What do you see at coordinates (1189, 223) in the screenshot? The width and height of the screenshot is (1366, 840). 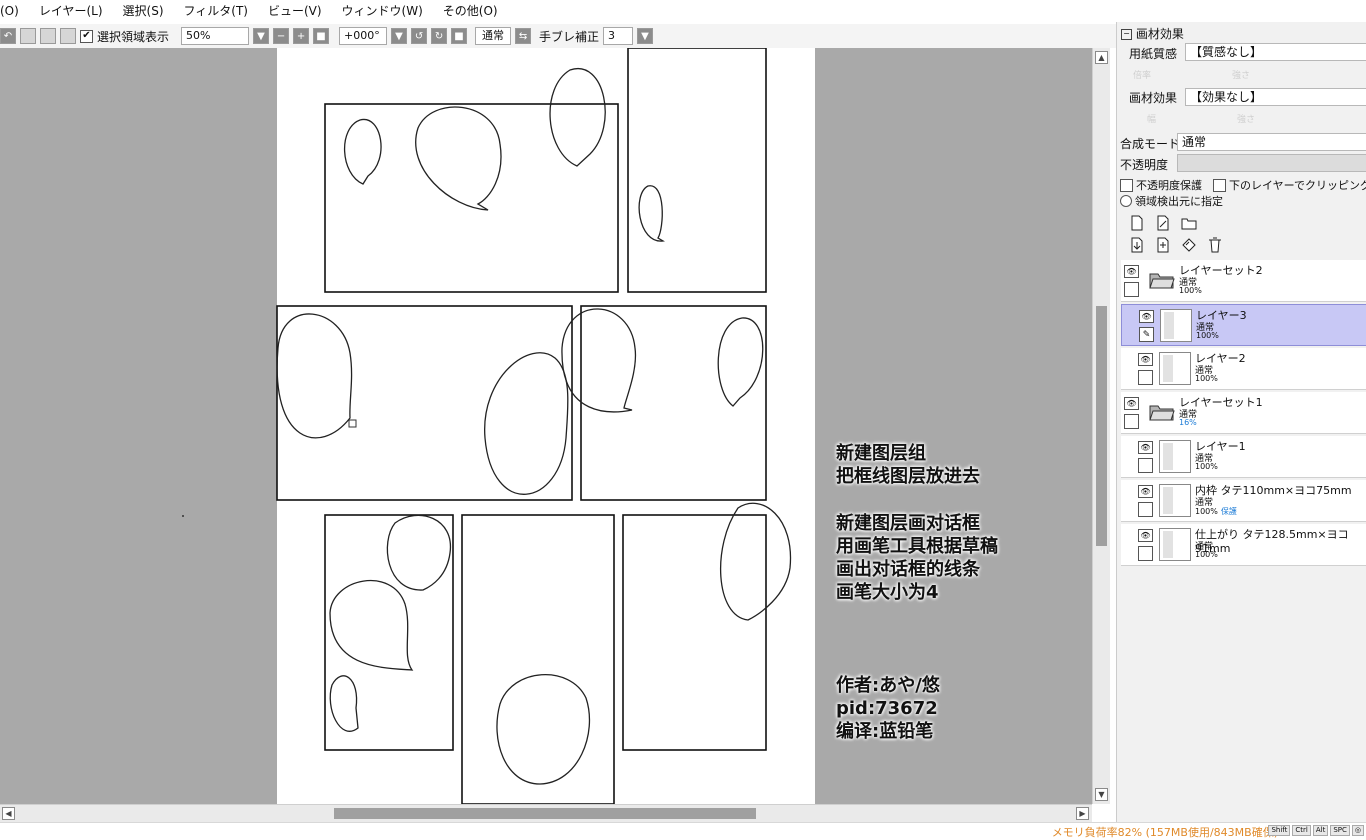 I see `new-folder-icon` at bounding box center [1189, 223].